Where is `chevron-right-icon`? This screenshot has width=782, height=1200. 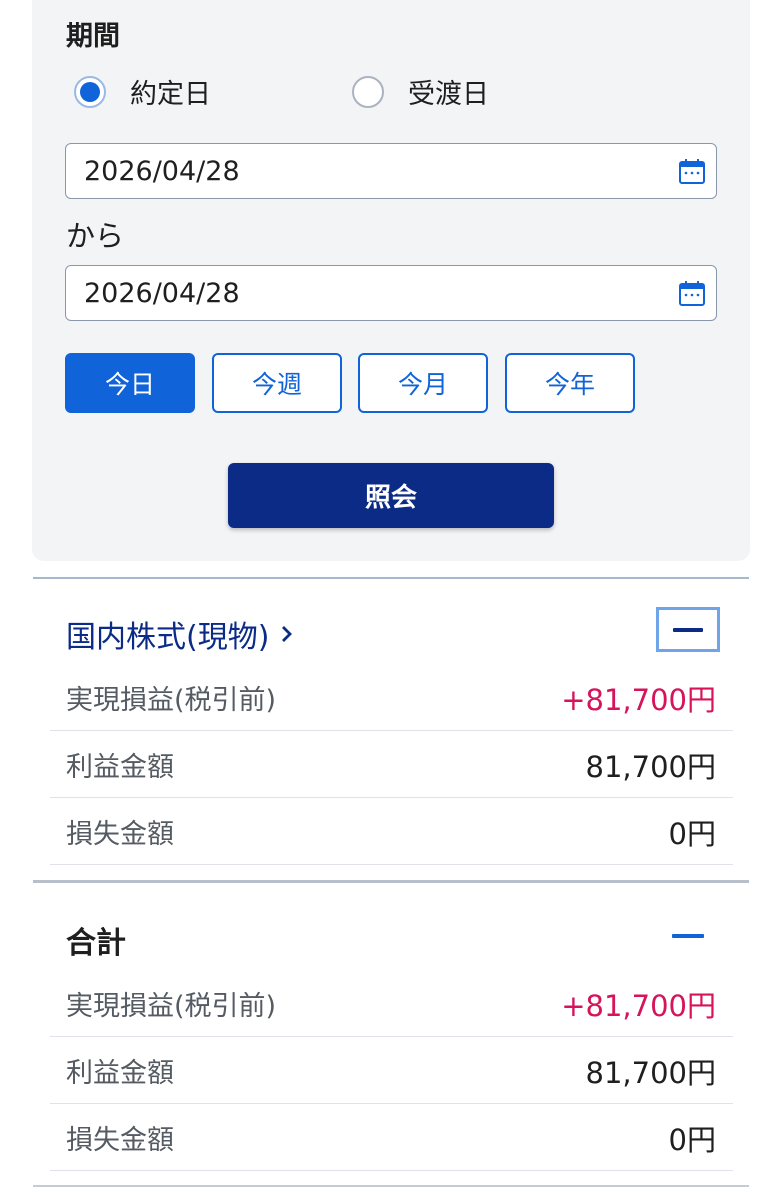
chevron-right-icon is located at coordinates (287, 634).